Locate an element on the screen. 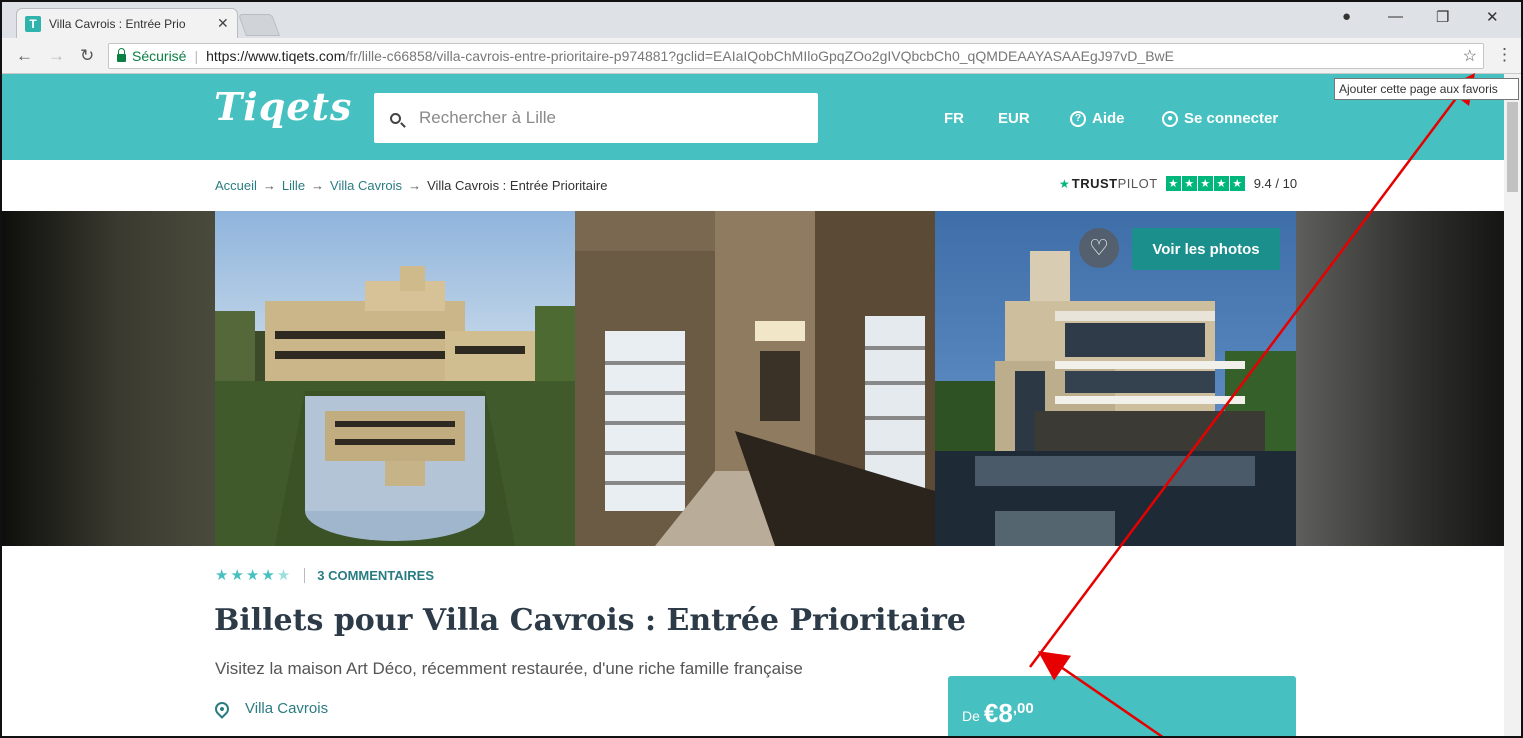  secure-label: Sécurisé is located at coordinates (159, 56).